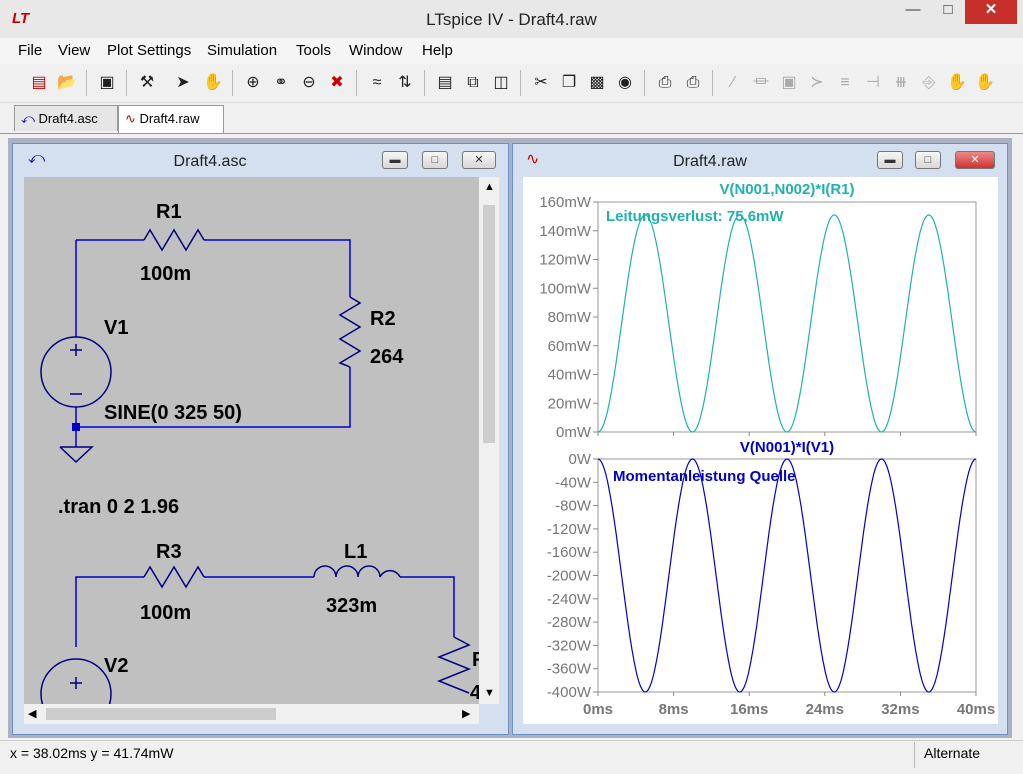 The width and height of the screenshot is (1023, 774). Describe the element at coordinates (569, 576) in the screenshot. I see `y-tick-label: -200W` at that location.